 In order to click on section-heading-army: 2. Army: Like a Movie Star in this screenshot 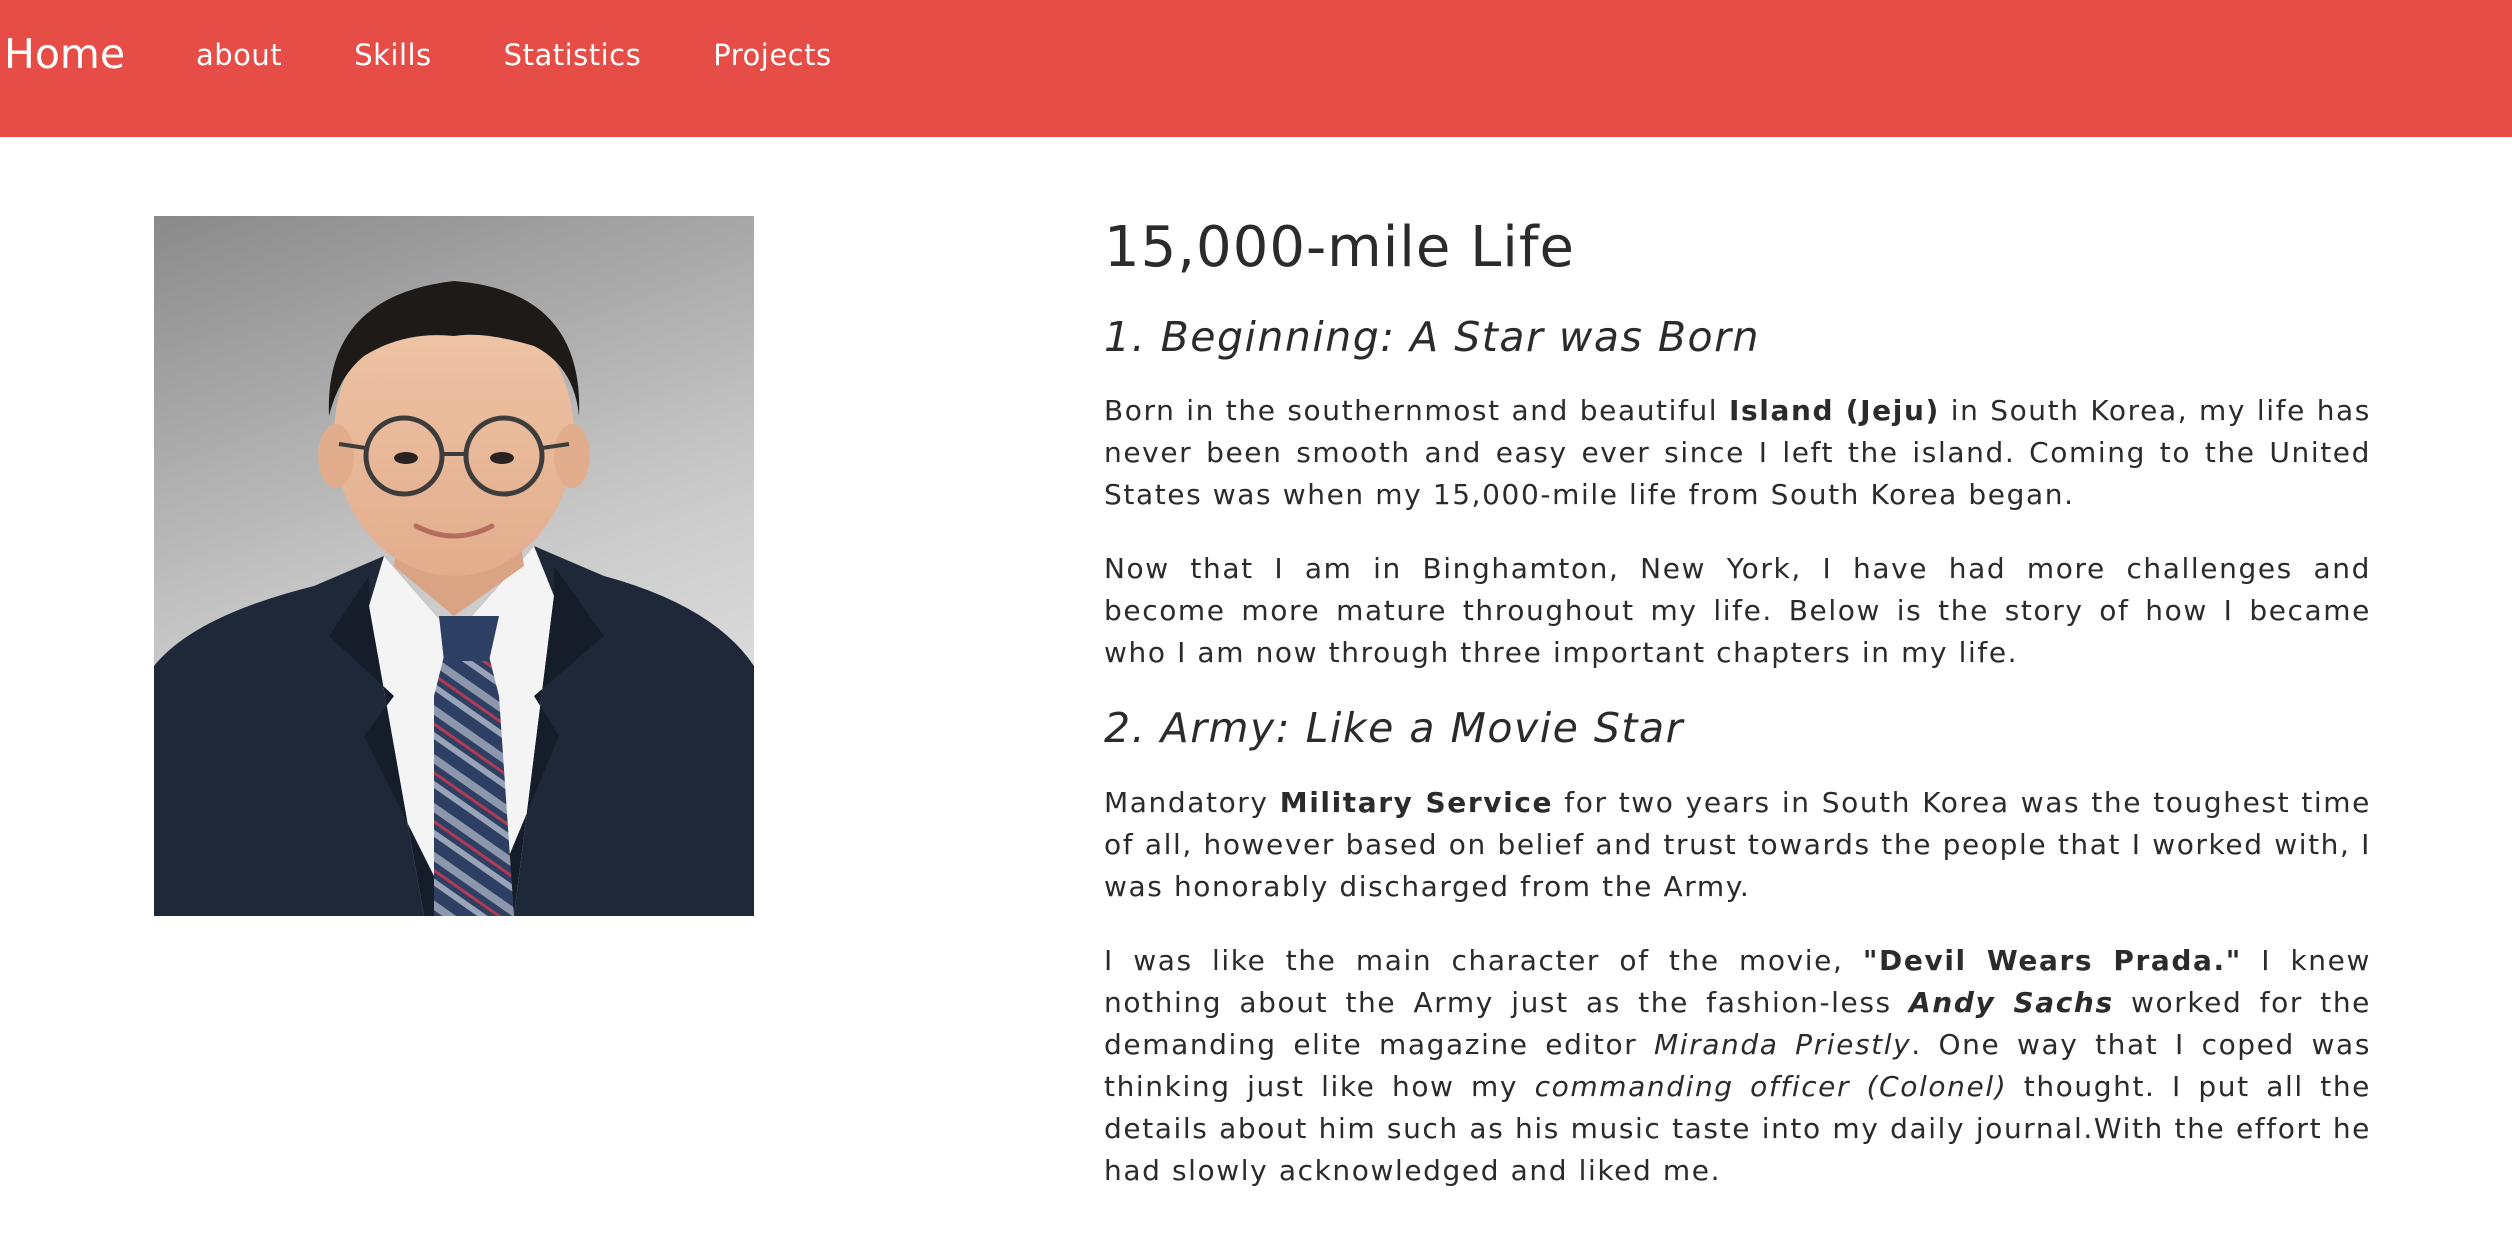, I will do `click(1394, 728)`.